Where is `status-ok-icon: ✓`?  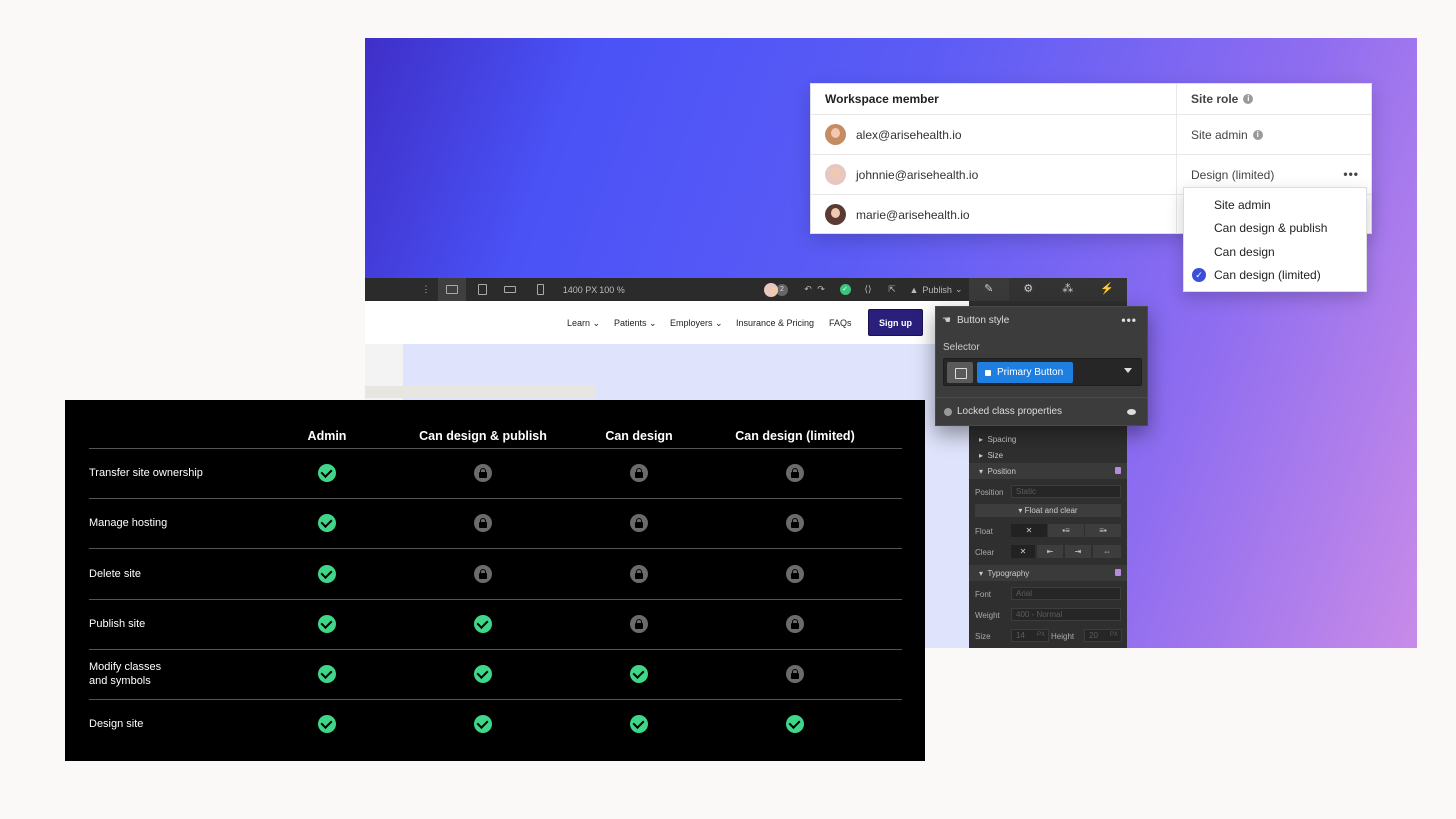
status-ok-icon: ✓ is located at coordinates (845, 289).